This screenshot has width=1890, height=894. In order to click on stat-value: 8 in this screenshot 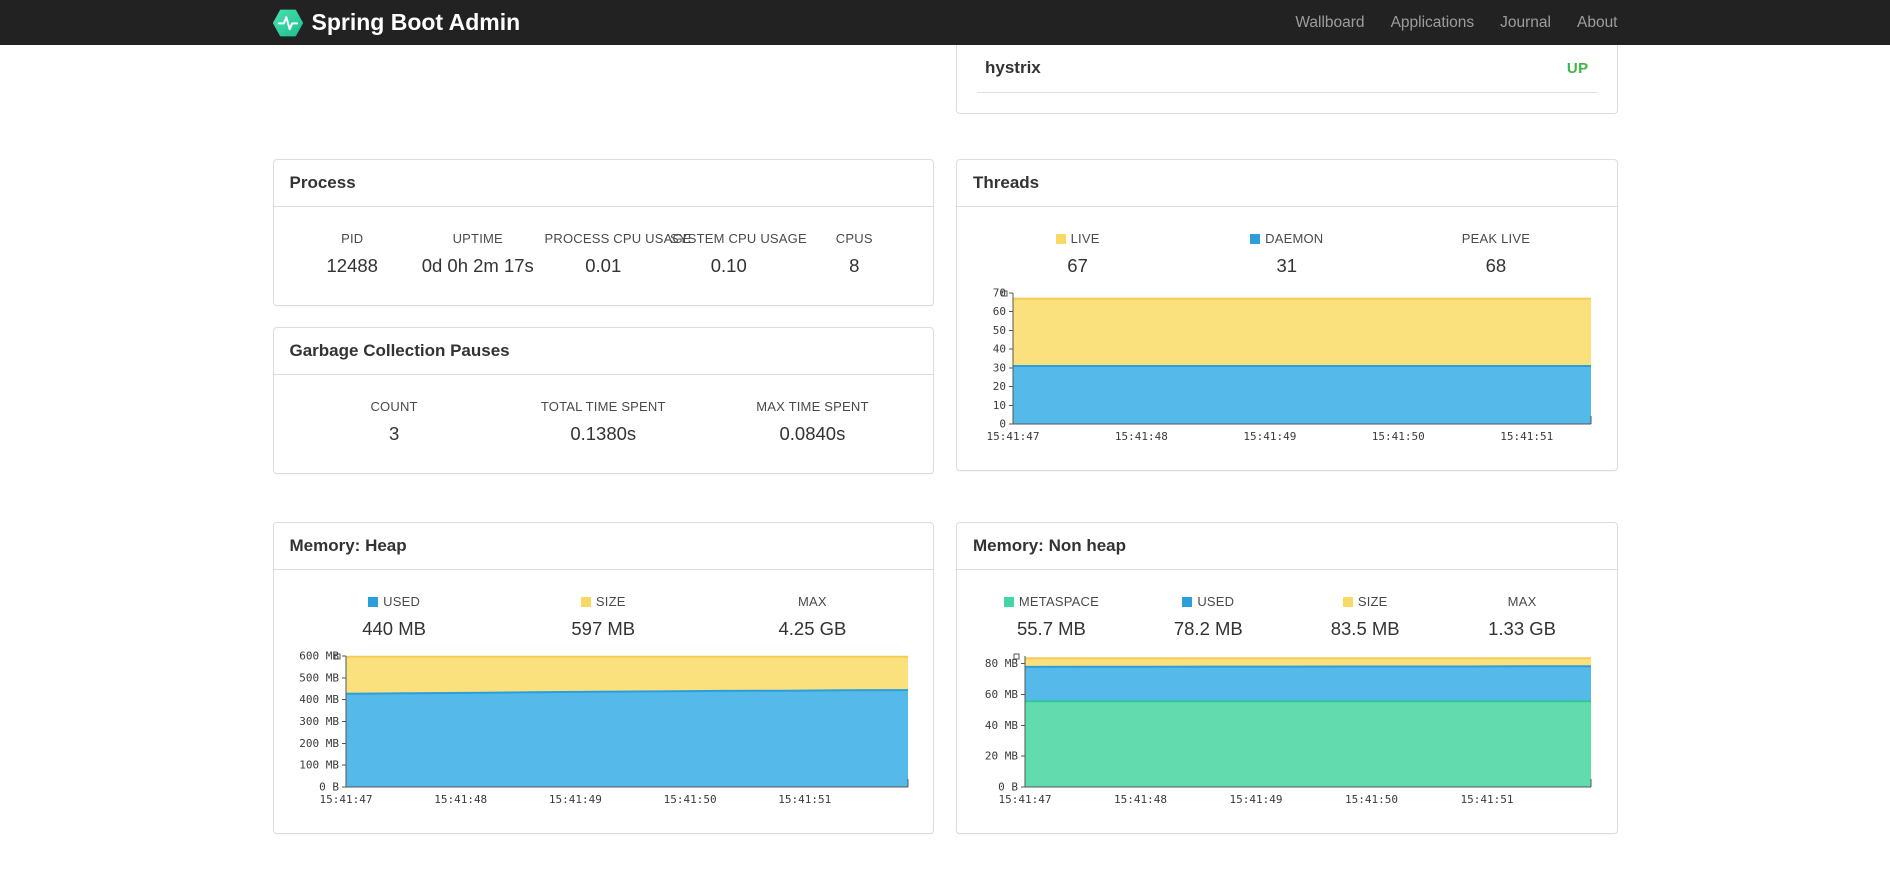, I will do `click(854, 265)`.